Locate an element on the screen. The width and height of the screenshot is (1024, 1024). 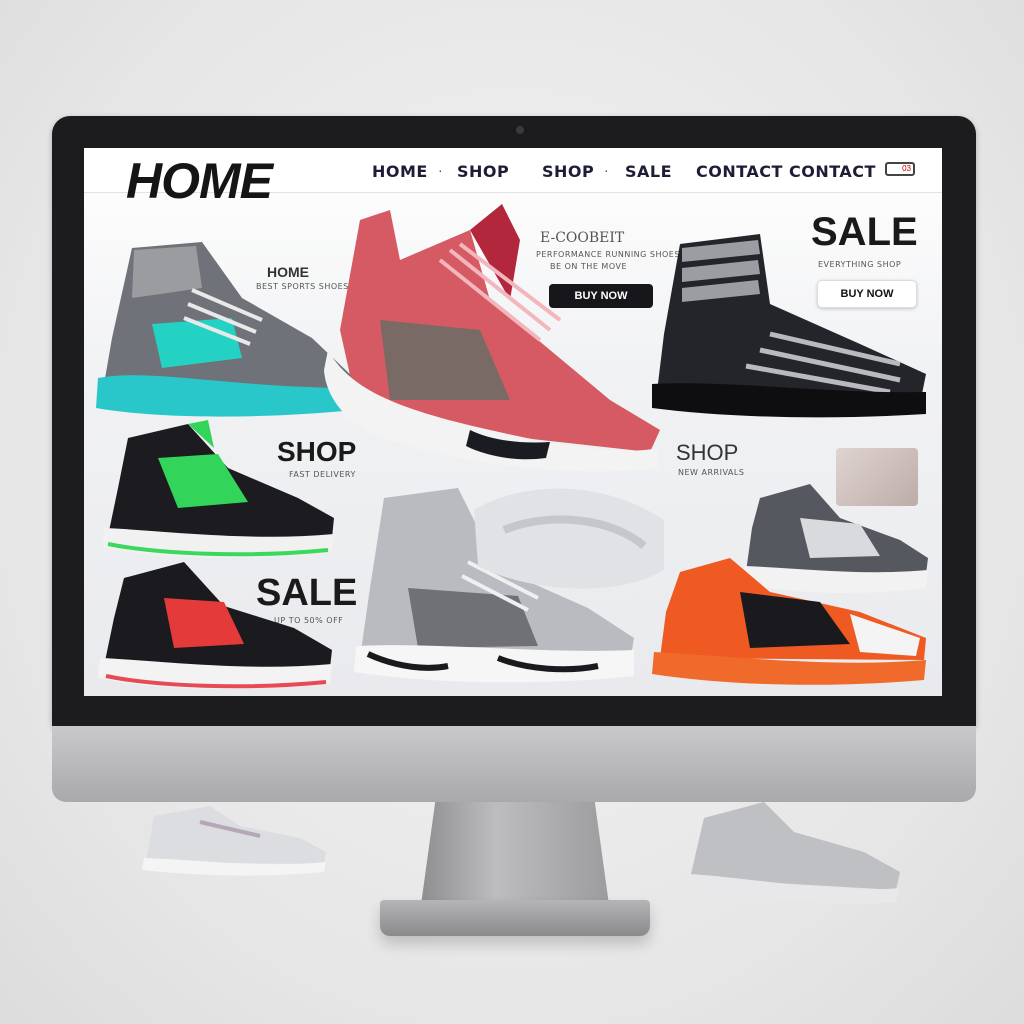
monitor-stand-base is located at coordinates (515, 918).